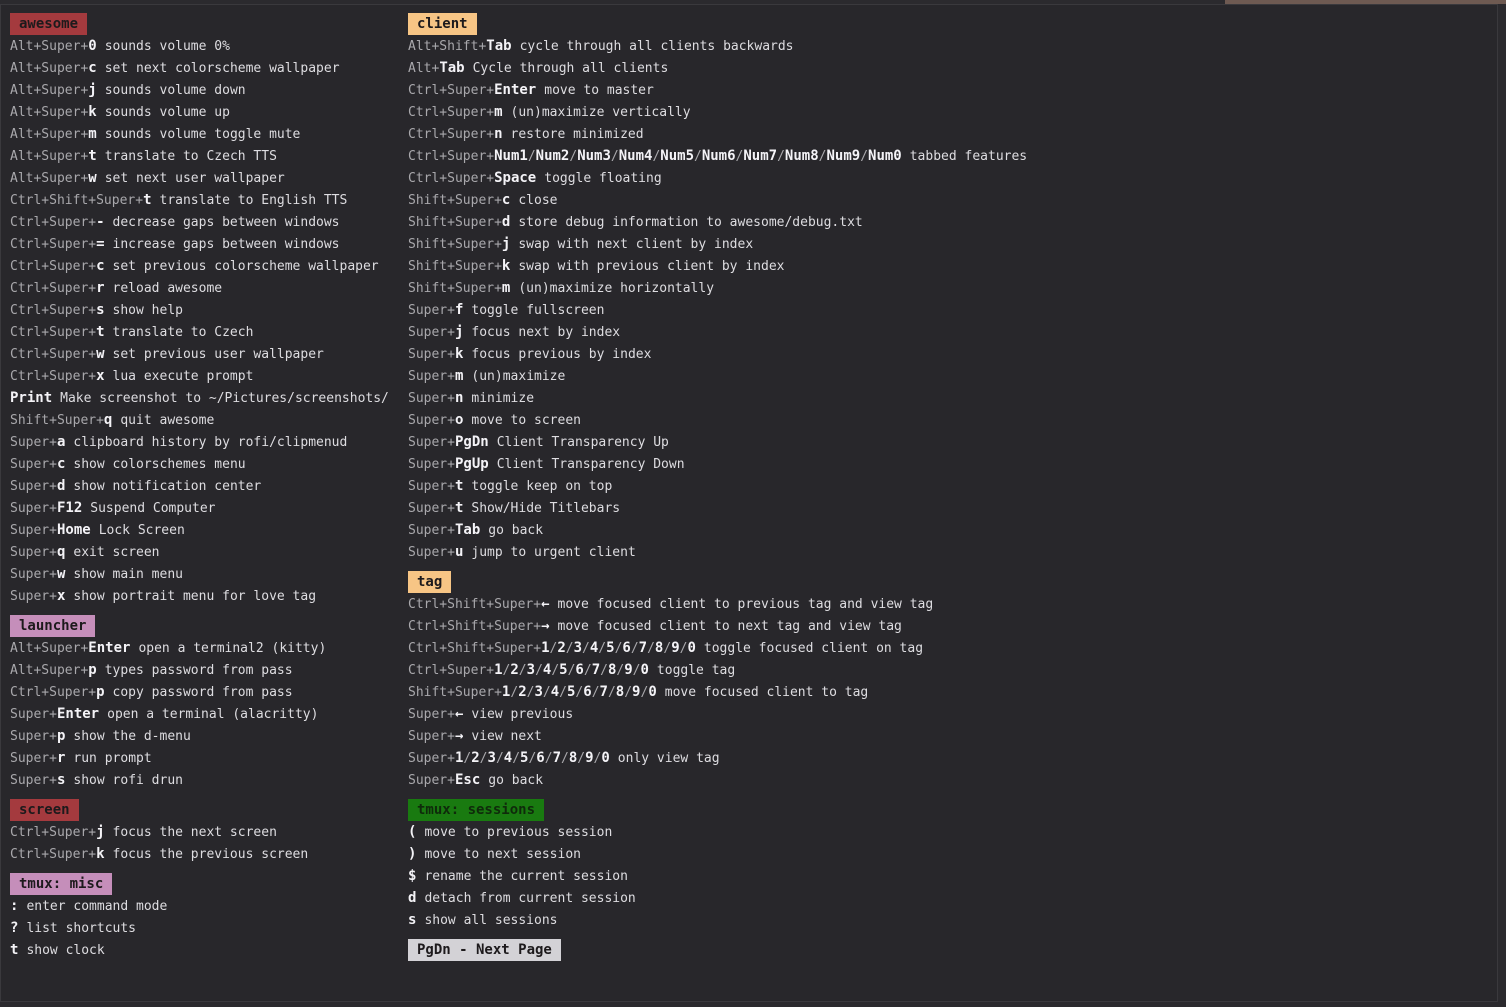 Image resolution: width=1506 pixels, height=1007 pixels. Describe the element at coordinates (545, 648) in the screenshot. I see `key-name: 1` at that location.